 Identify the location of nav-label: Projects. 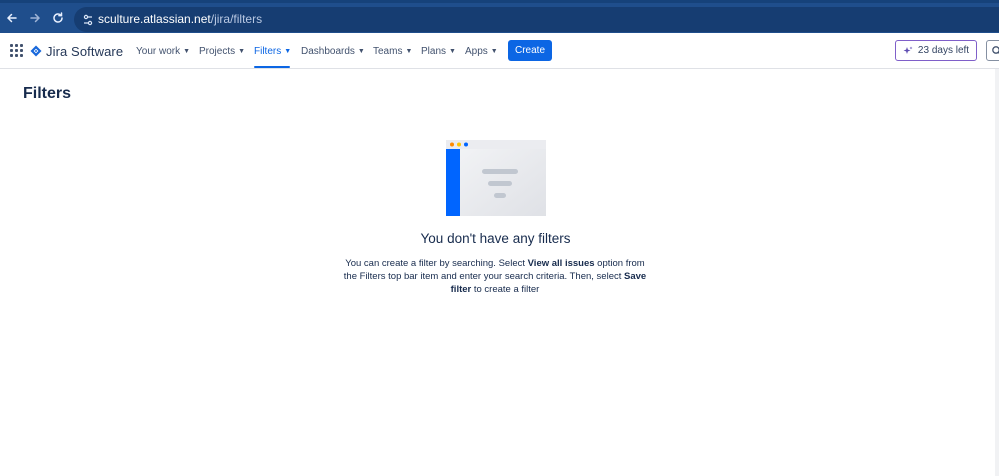
(217, 51).